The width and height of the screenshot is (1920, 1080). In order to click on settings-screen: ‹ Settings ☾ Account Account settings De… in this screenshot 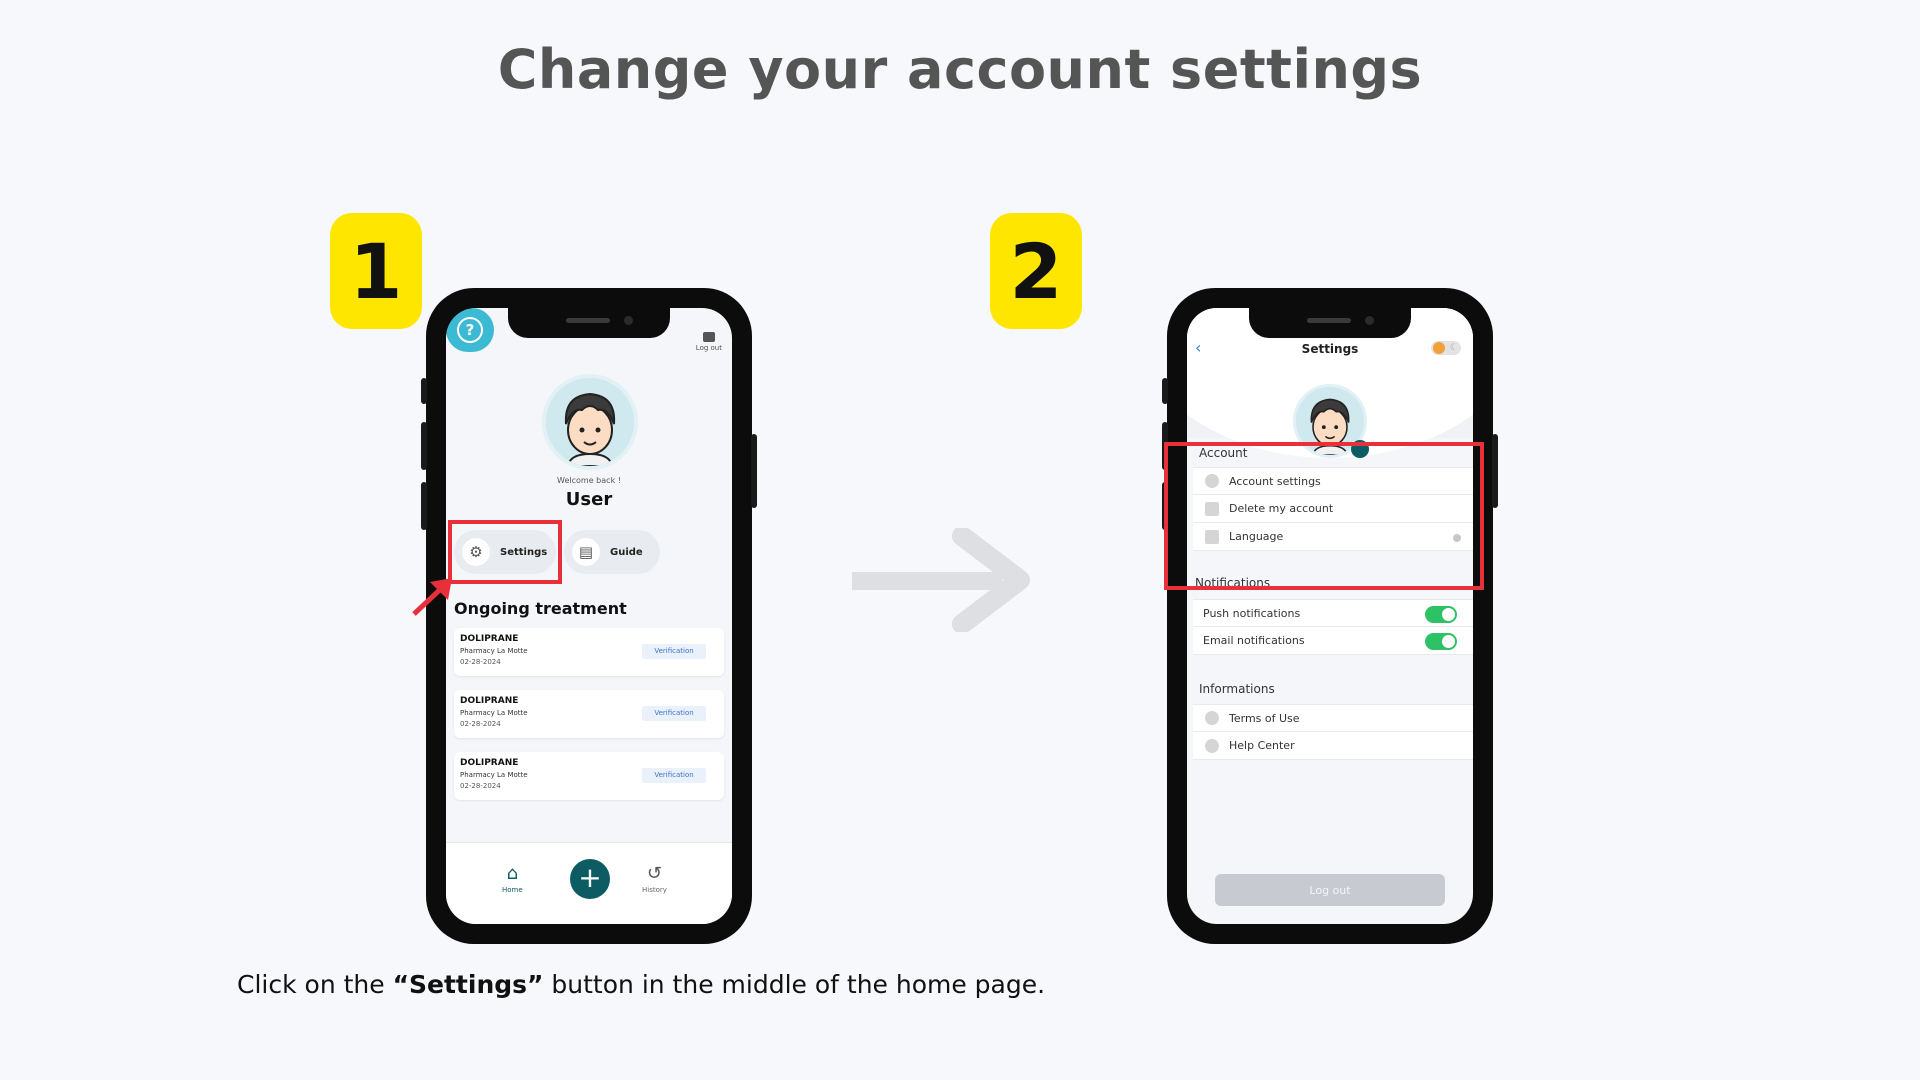, I will do `click(1330, 616)`.